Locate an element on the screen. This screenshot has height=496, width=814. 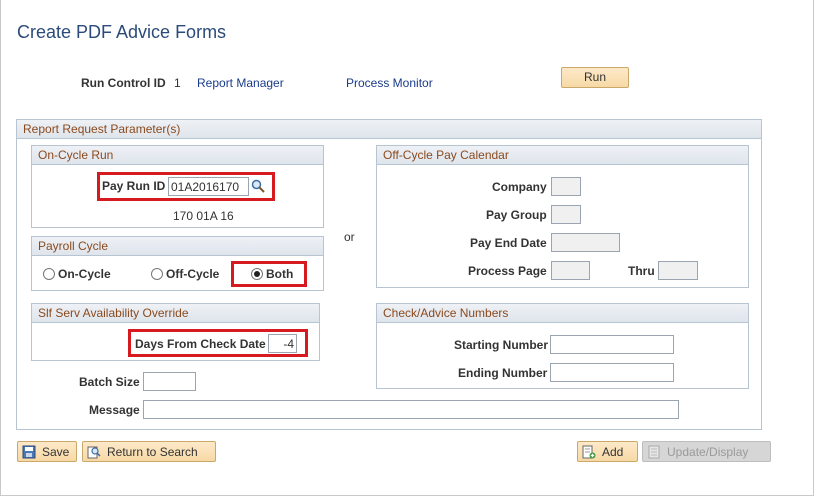
radio-off-cycle-label: Off-Cycle is located at coordinates (193, 274).